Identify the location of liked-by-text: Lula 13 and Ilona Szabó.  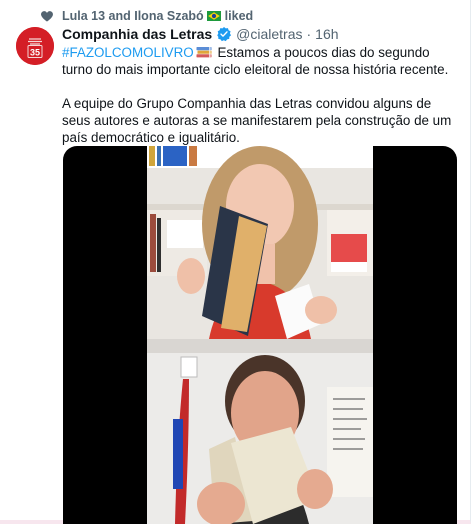
(133, 16).